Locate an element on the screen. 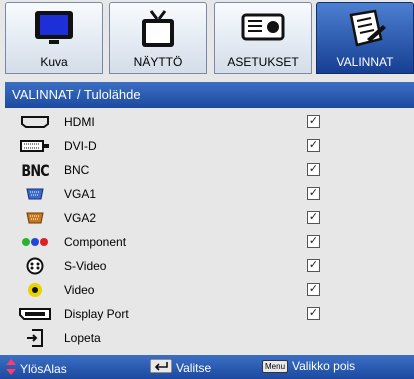 This screenshot has width=414, height=379. footer-nav-label: YlösAlas is located at coordinates (43, 368).